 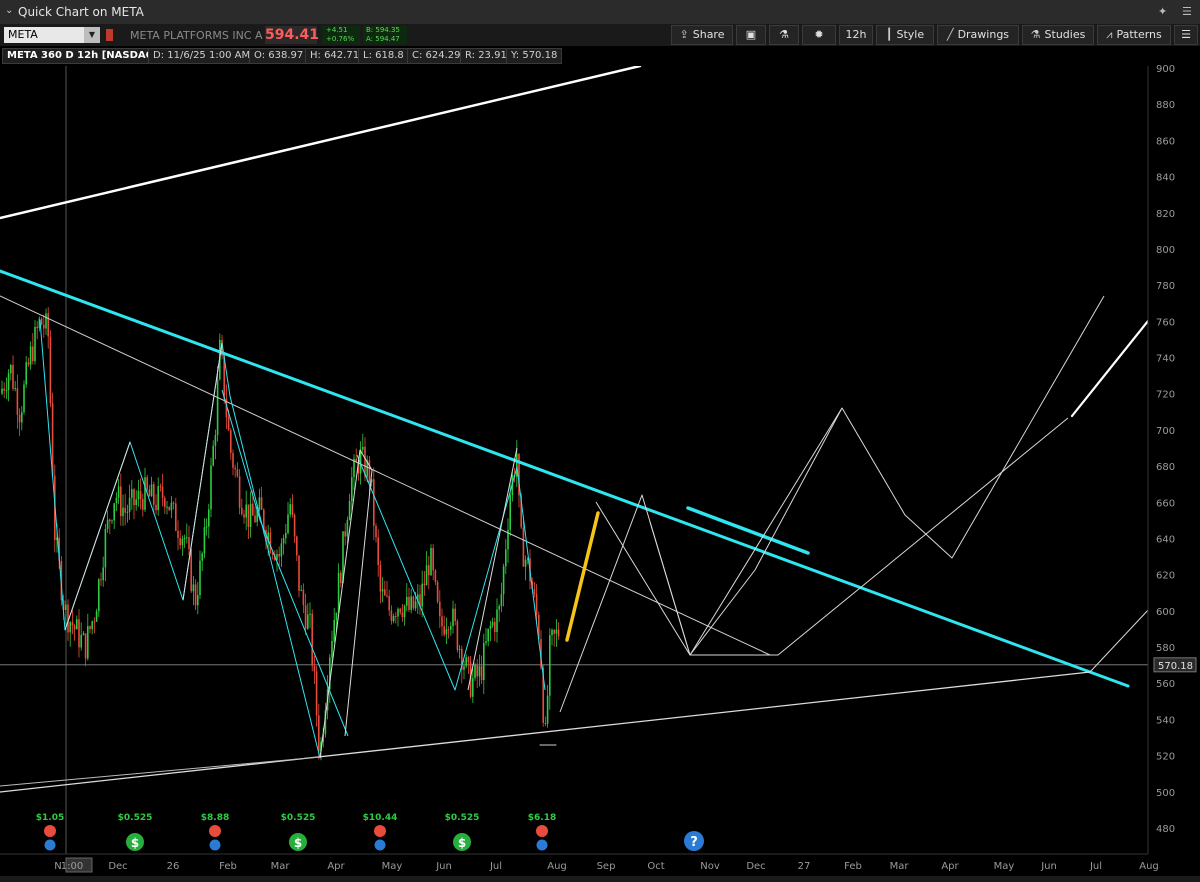 What do you see at coordinates (83, 56) in the screenshot?
I see `chart-label: META 360 D 12h [NASDAQ]` at bounding box center [83, 56].